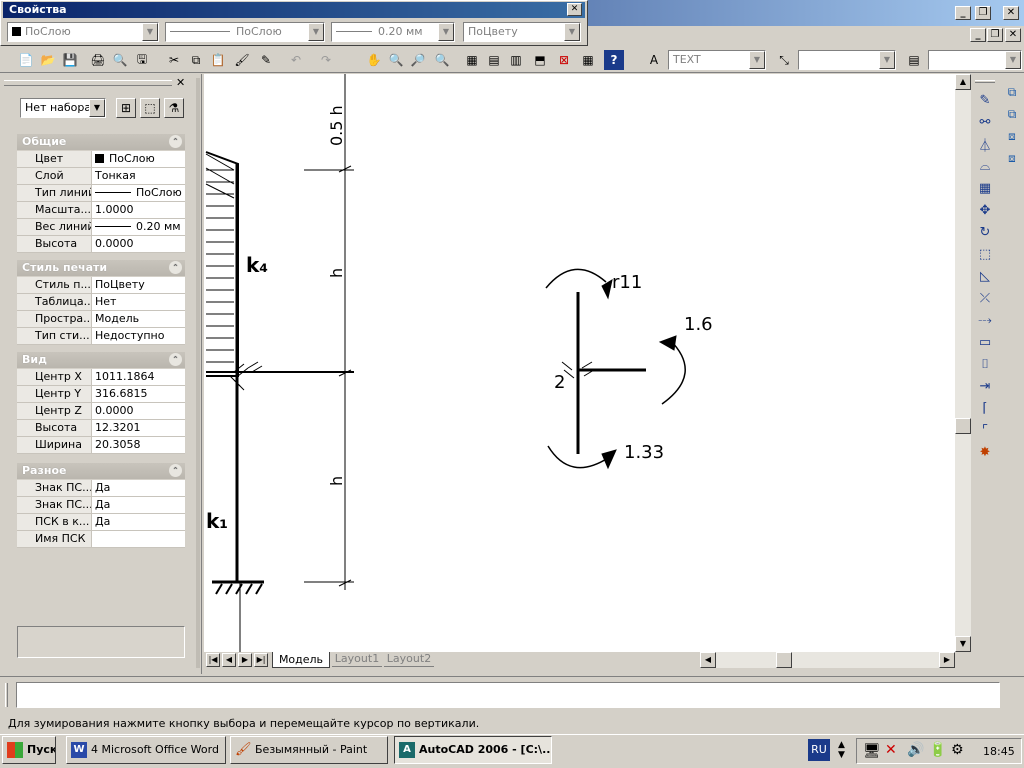 Image resolution: width=1024 pixels, height=768 pixels. Describe the element at coordinates (564, 60) in the screenshot. I see `markup-icon: ⊠` at that location.